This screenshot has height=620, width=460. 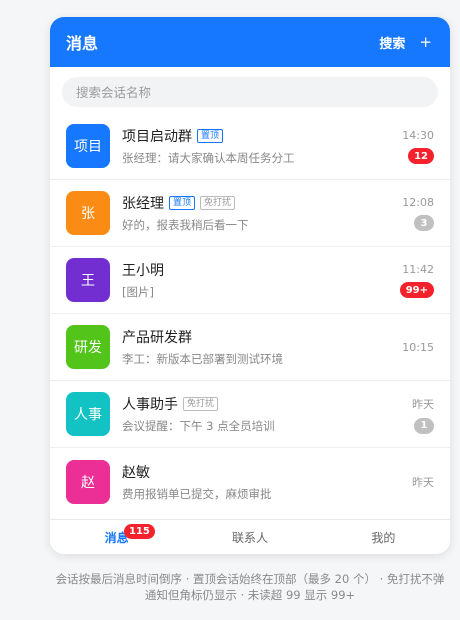 I want to click on timestamp: 11:42, so click(x=418, y=269).